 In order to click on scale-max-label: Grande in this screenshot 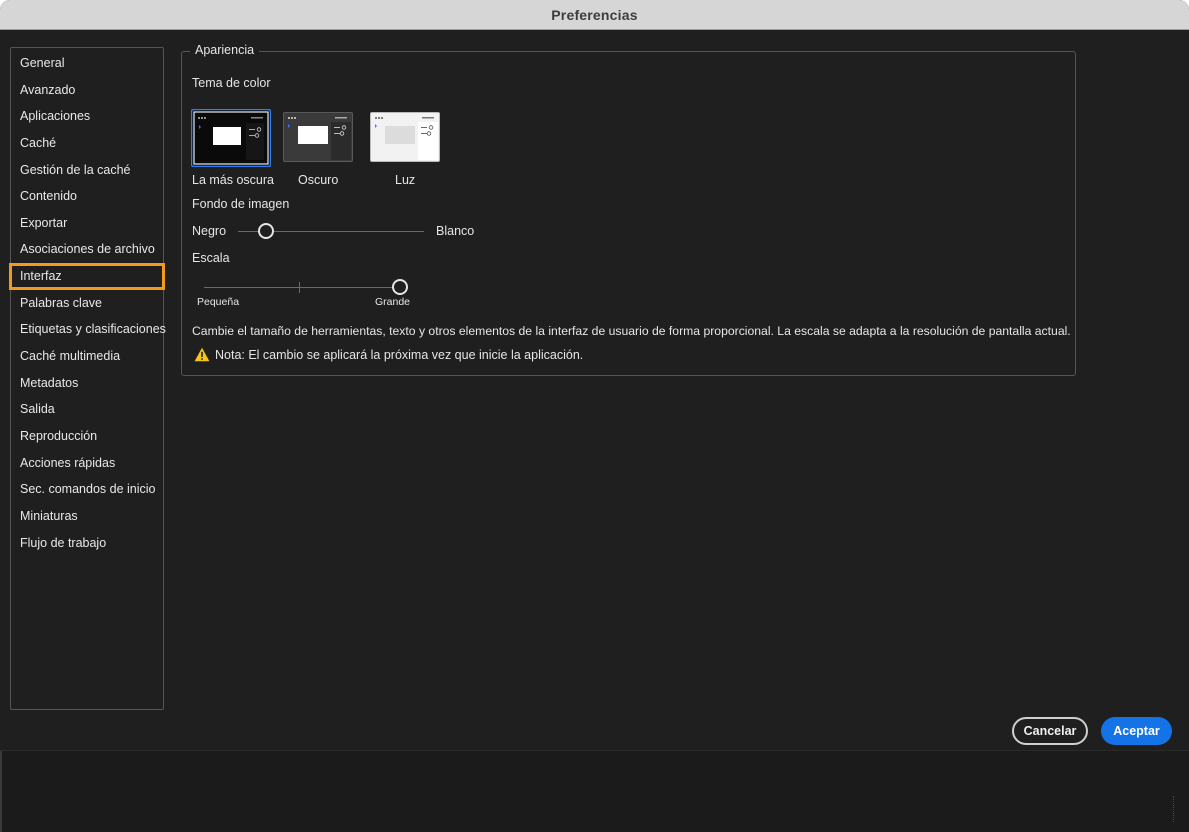, I will do `click(393, 302)`.